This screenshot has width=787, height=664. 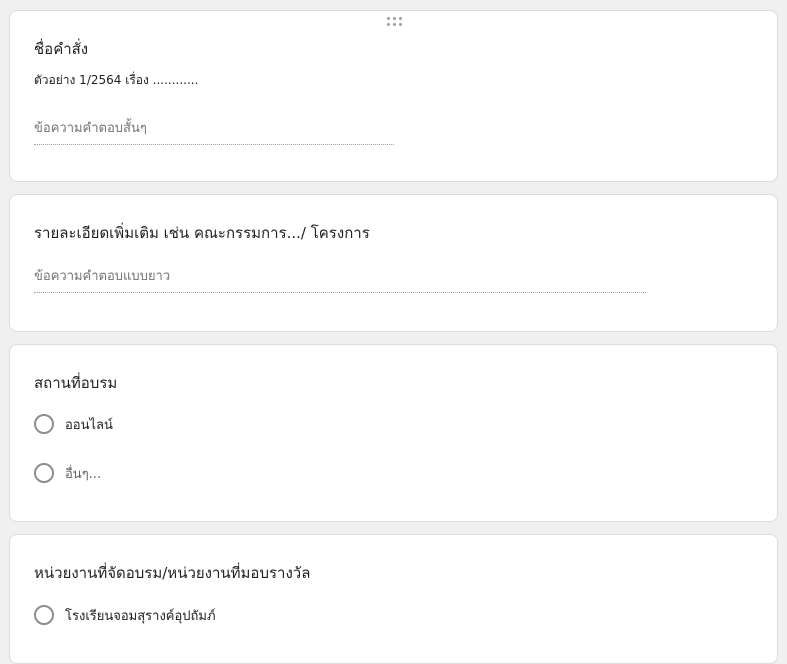 I want to click on radio-option-school: โรงเรียนจอมสุรางค์อุปถัมภ์, so click(x=125, y=615).